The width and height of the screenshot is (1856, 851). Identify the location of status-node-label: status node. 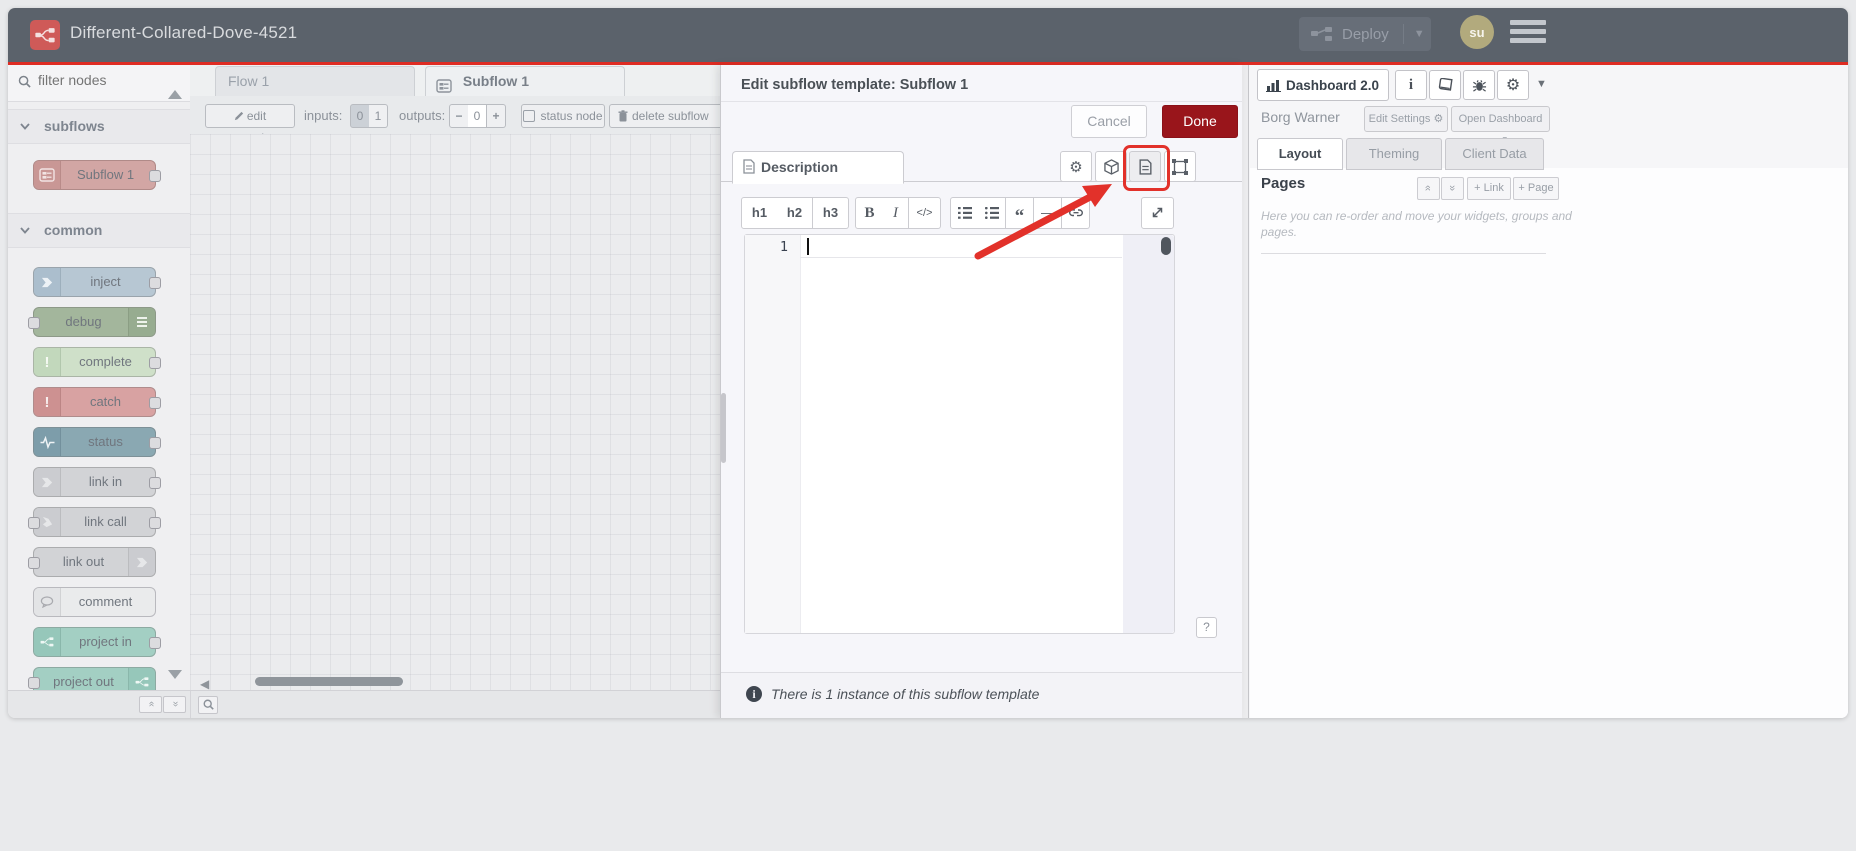
(571, 116).